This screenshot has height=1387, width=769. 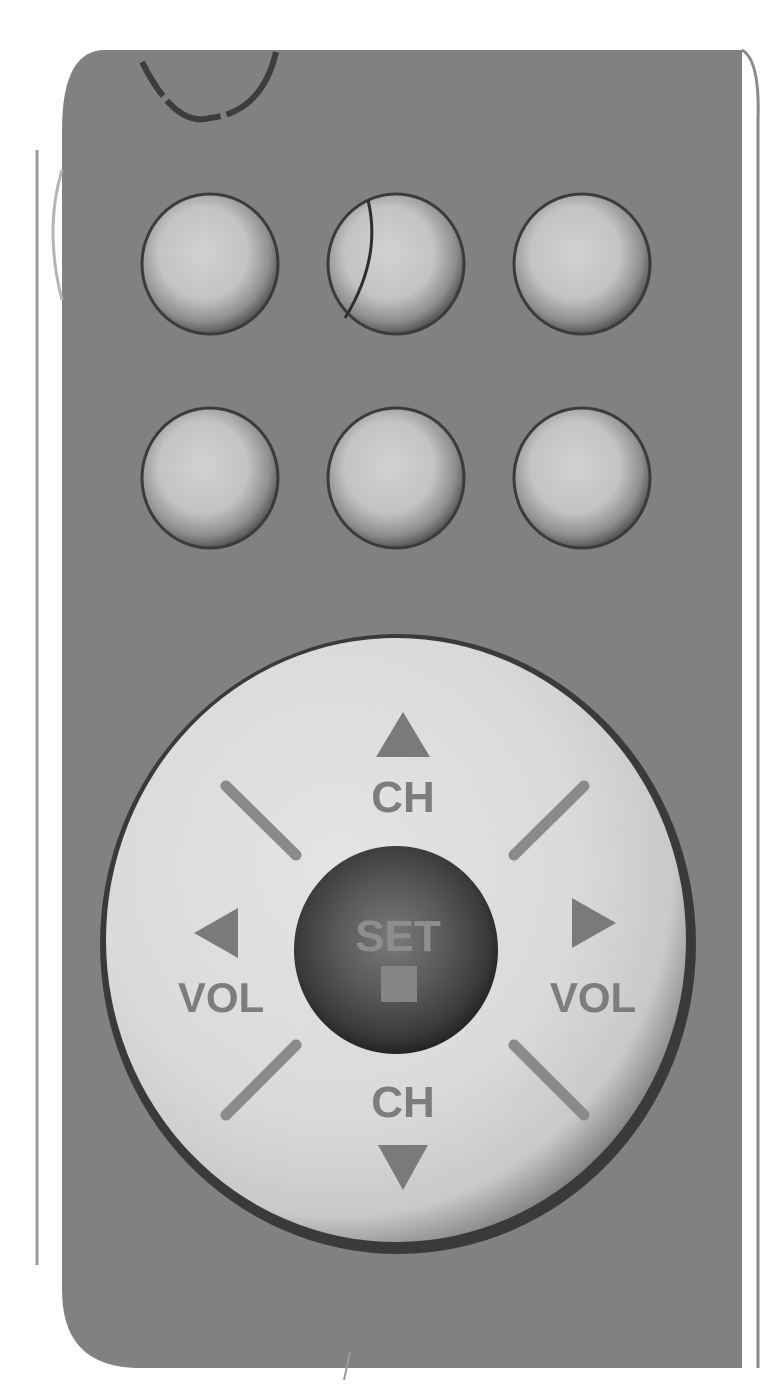 I want to click on set-label: SET, so click(x=398, y=936).